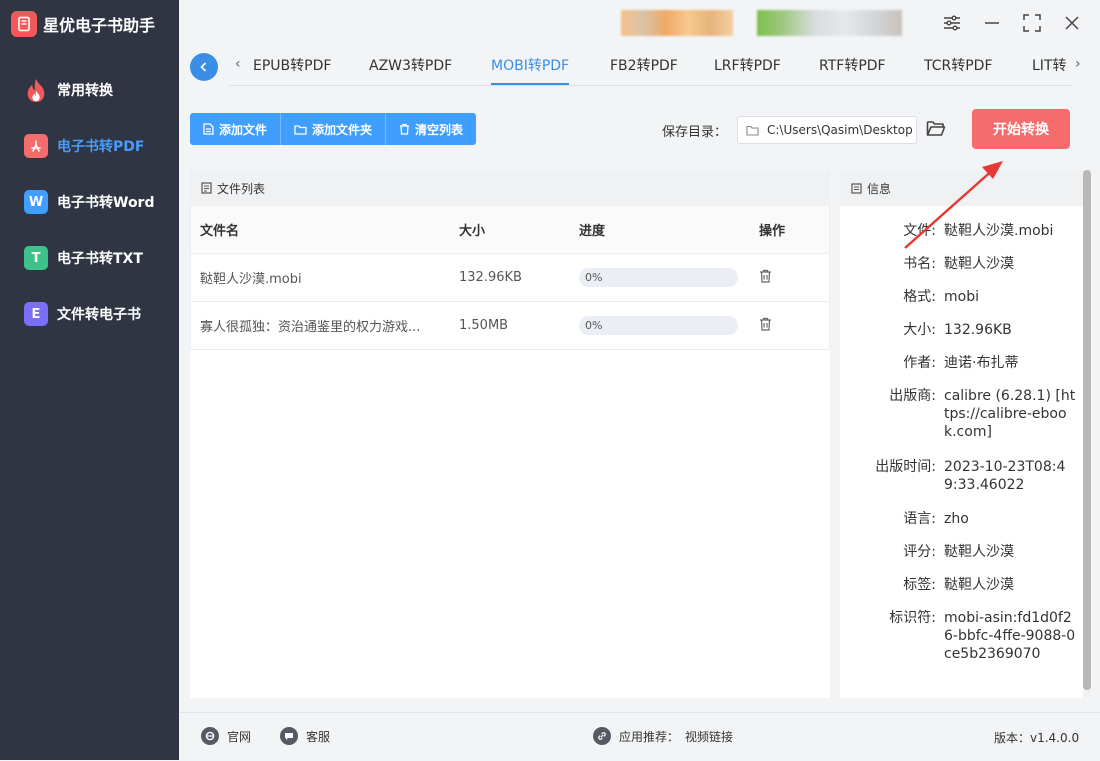  I want to click on file-size: 132.96KB, so click(490, 277).